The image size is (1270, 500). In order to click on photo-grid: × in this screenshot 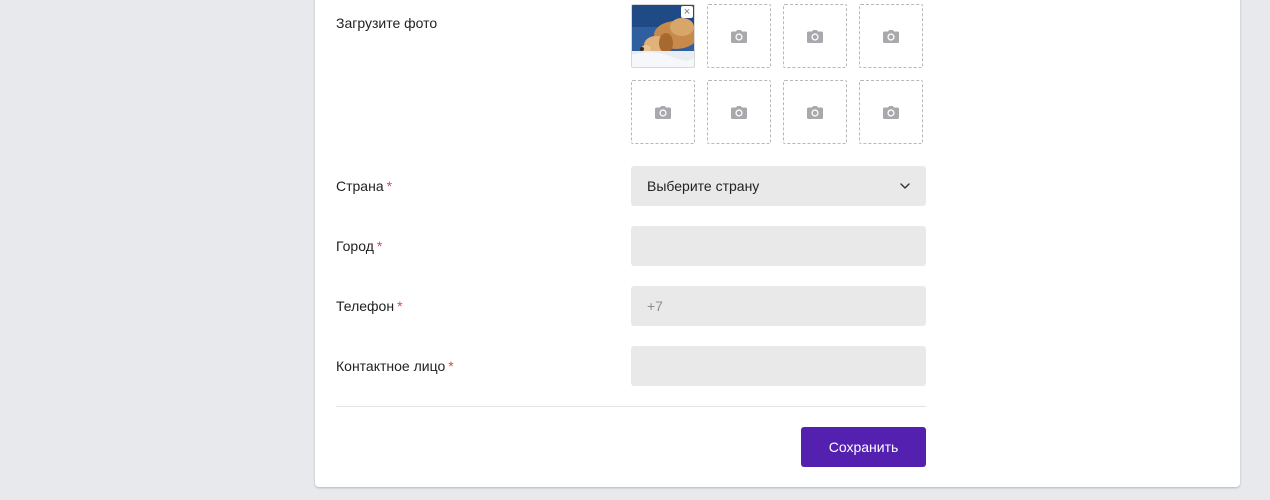, I will do `click(781, 75)`.